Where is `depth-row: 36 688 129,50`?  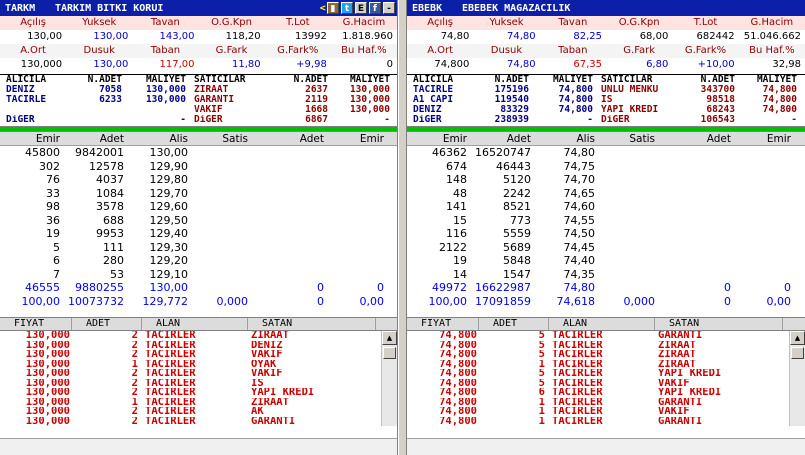
depth-row: 36 688 129,50 is located at coordinates (198, 221).